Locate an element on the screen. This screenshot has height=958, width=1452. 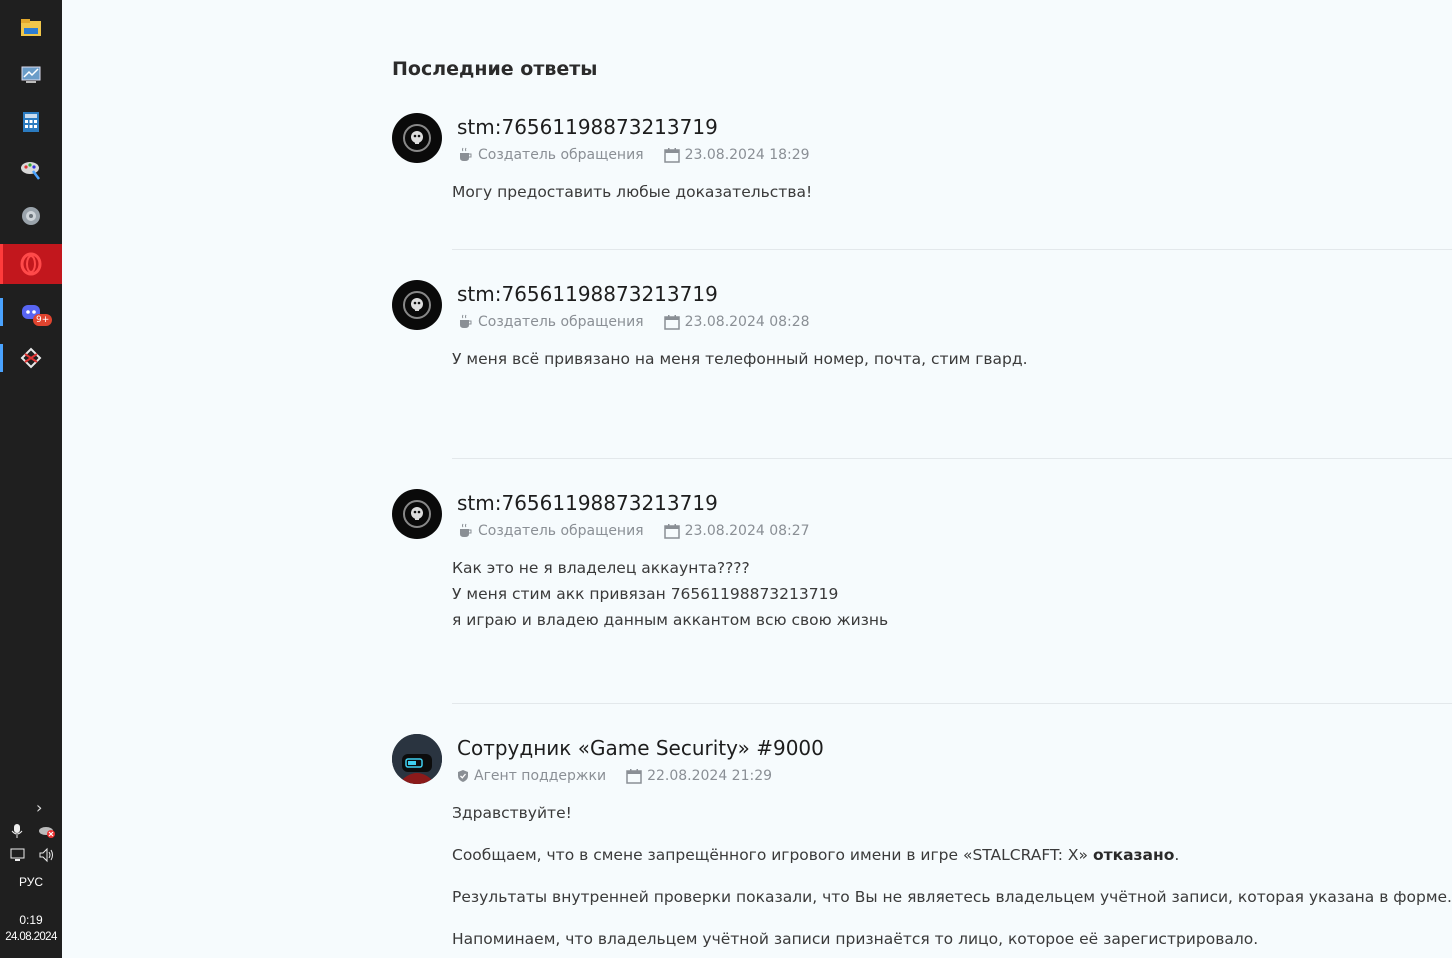
shield-icon is located at coordinates (463, 776).